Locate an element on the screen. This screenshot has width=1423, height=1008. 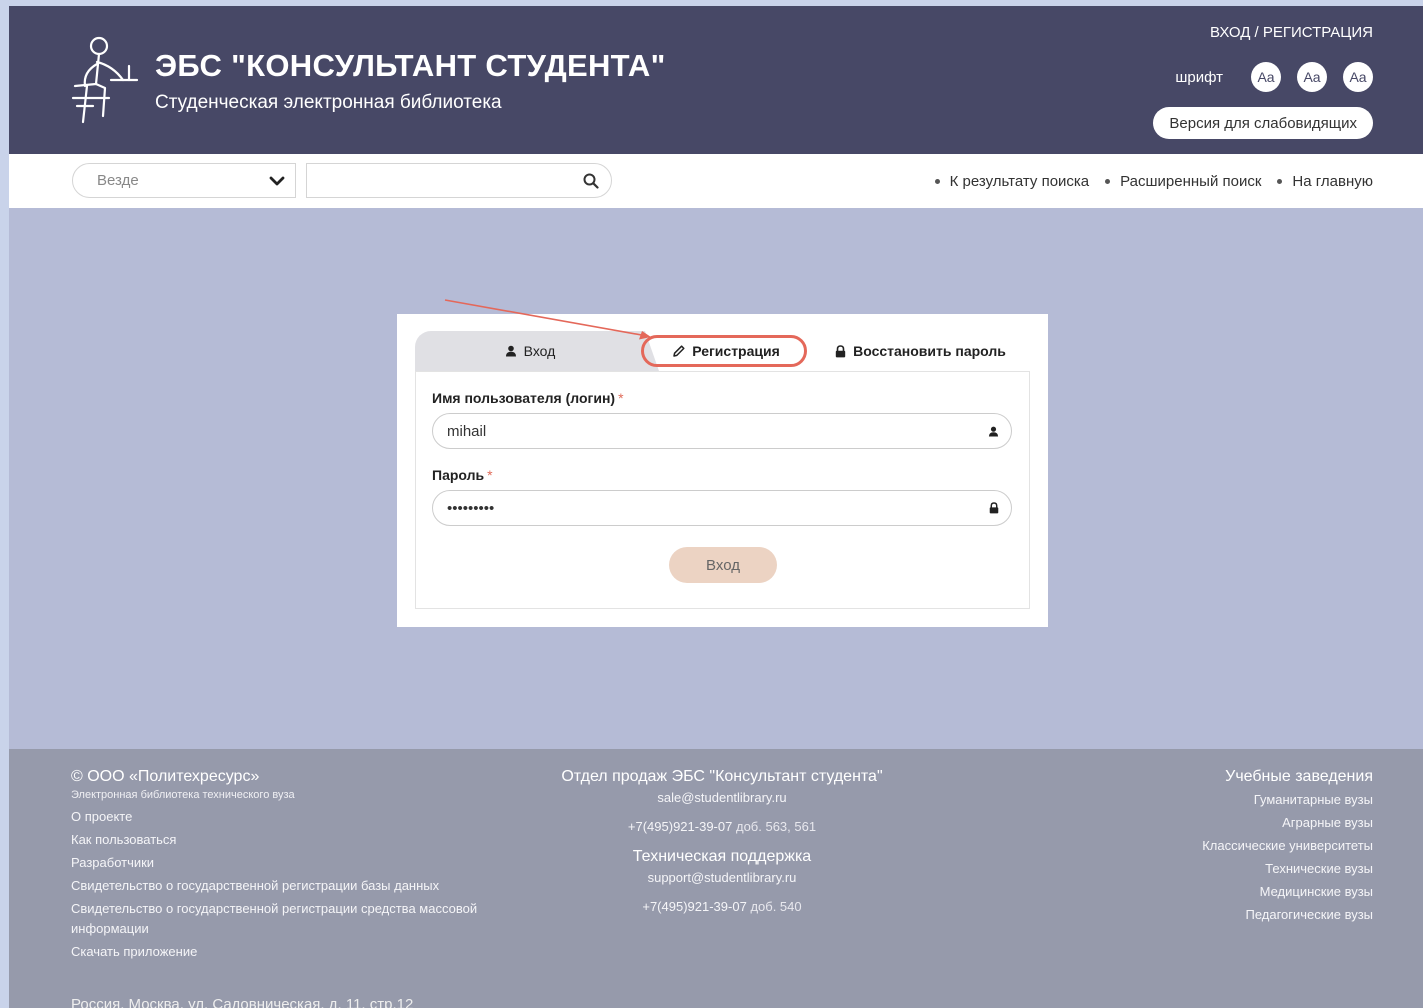
font-medium-button: Aa is located at coordinates (1312, 77).